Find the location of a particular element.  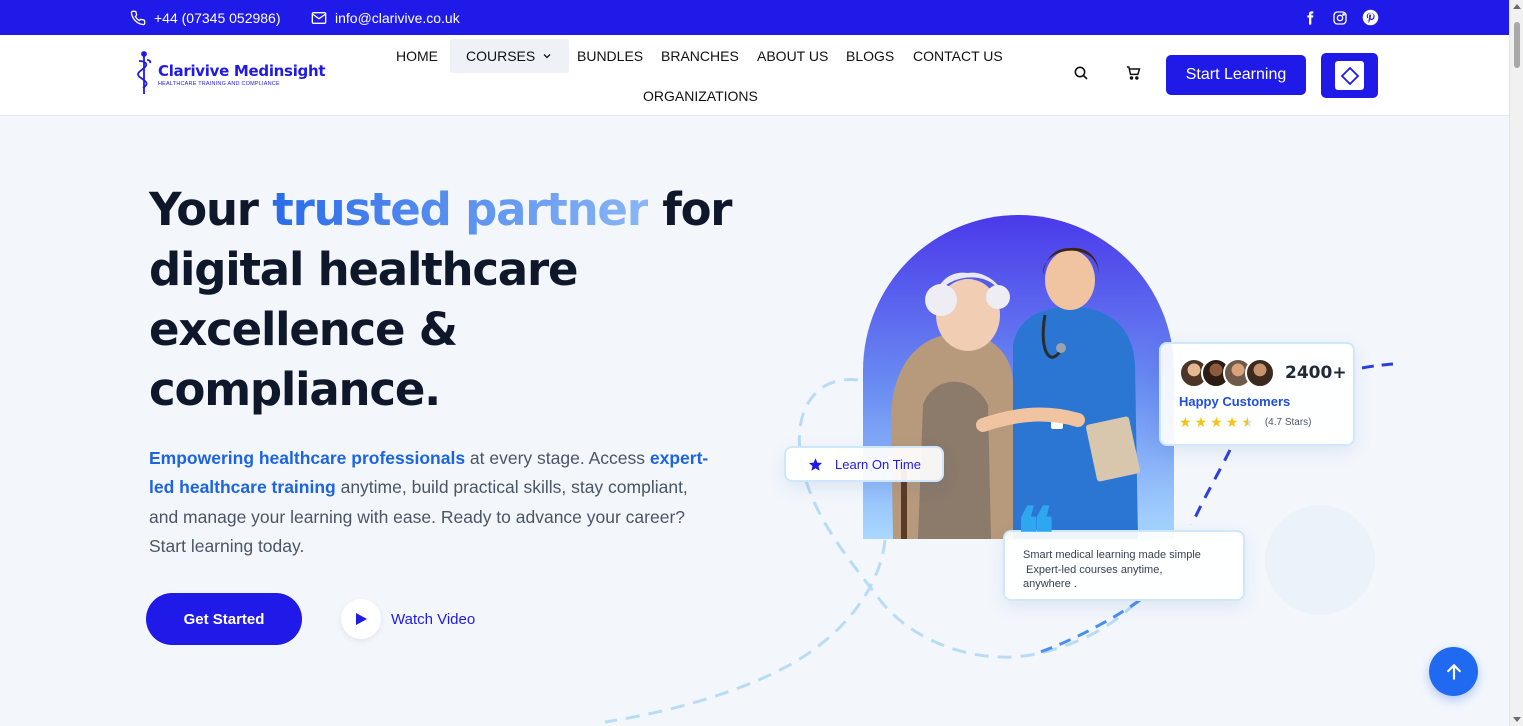

phone-number: +44 (07345 052986) is located at coordinates (217, 18).